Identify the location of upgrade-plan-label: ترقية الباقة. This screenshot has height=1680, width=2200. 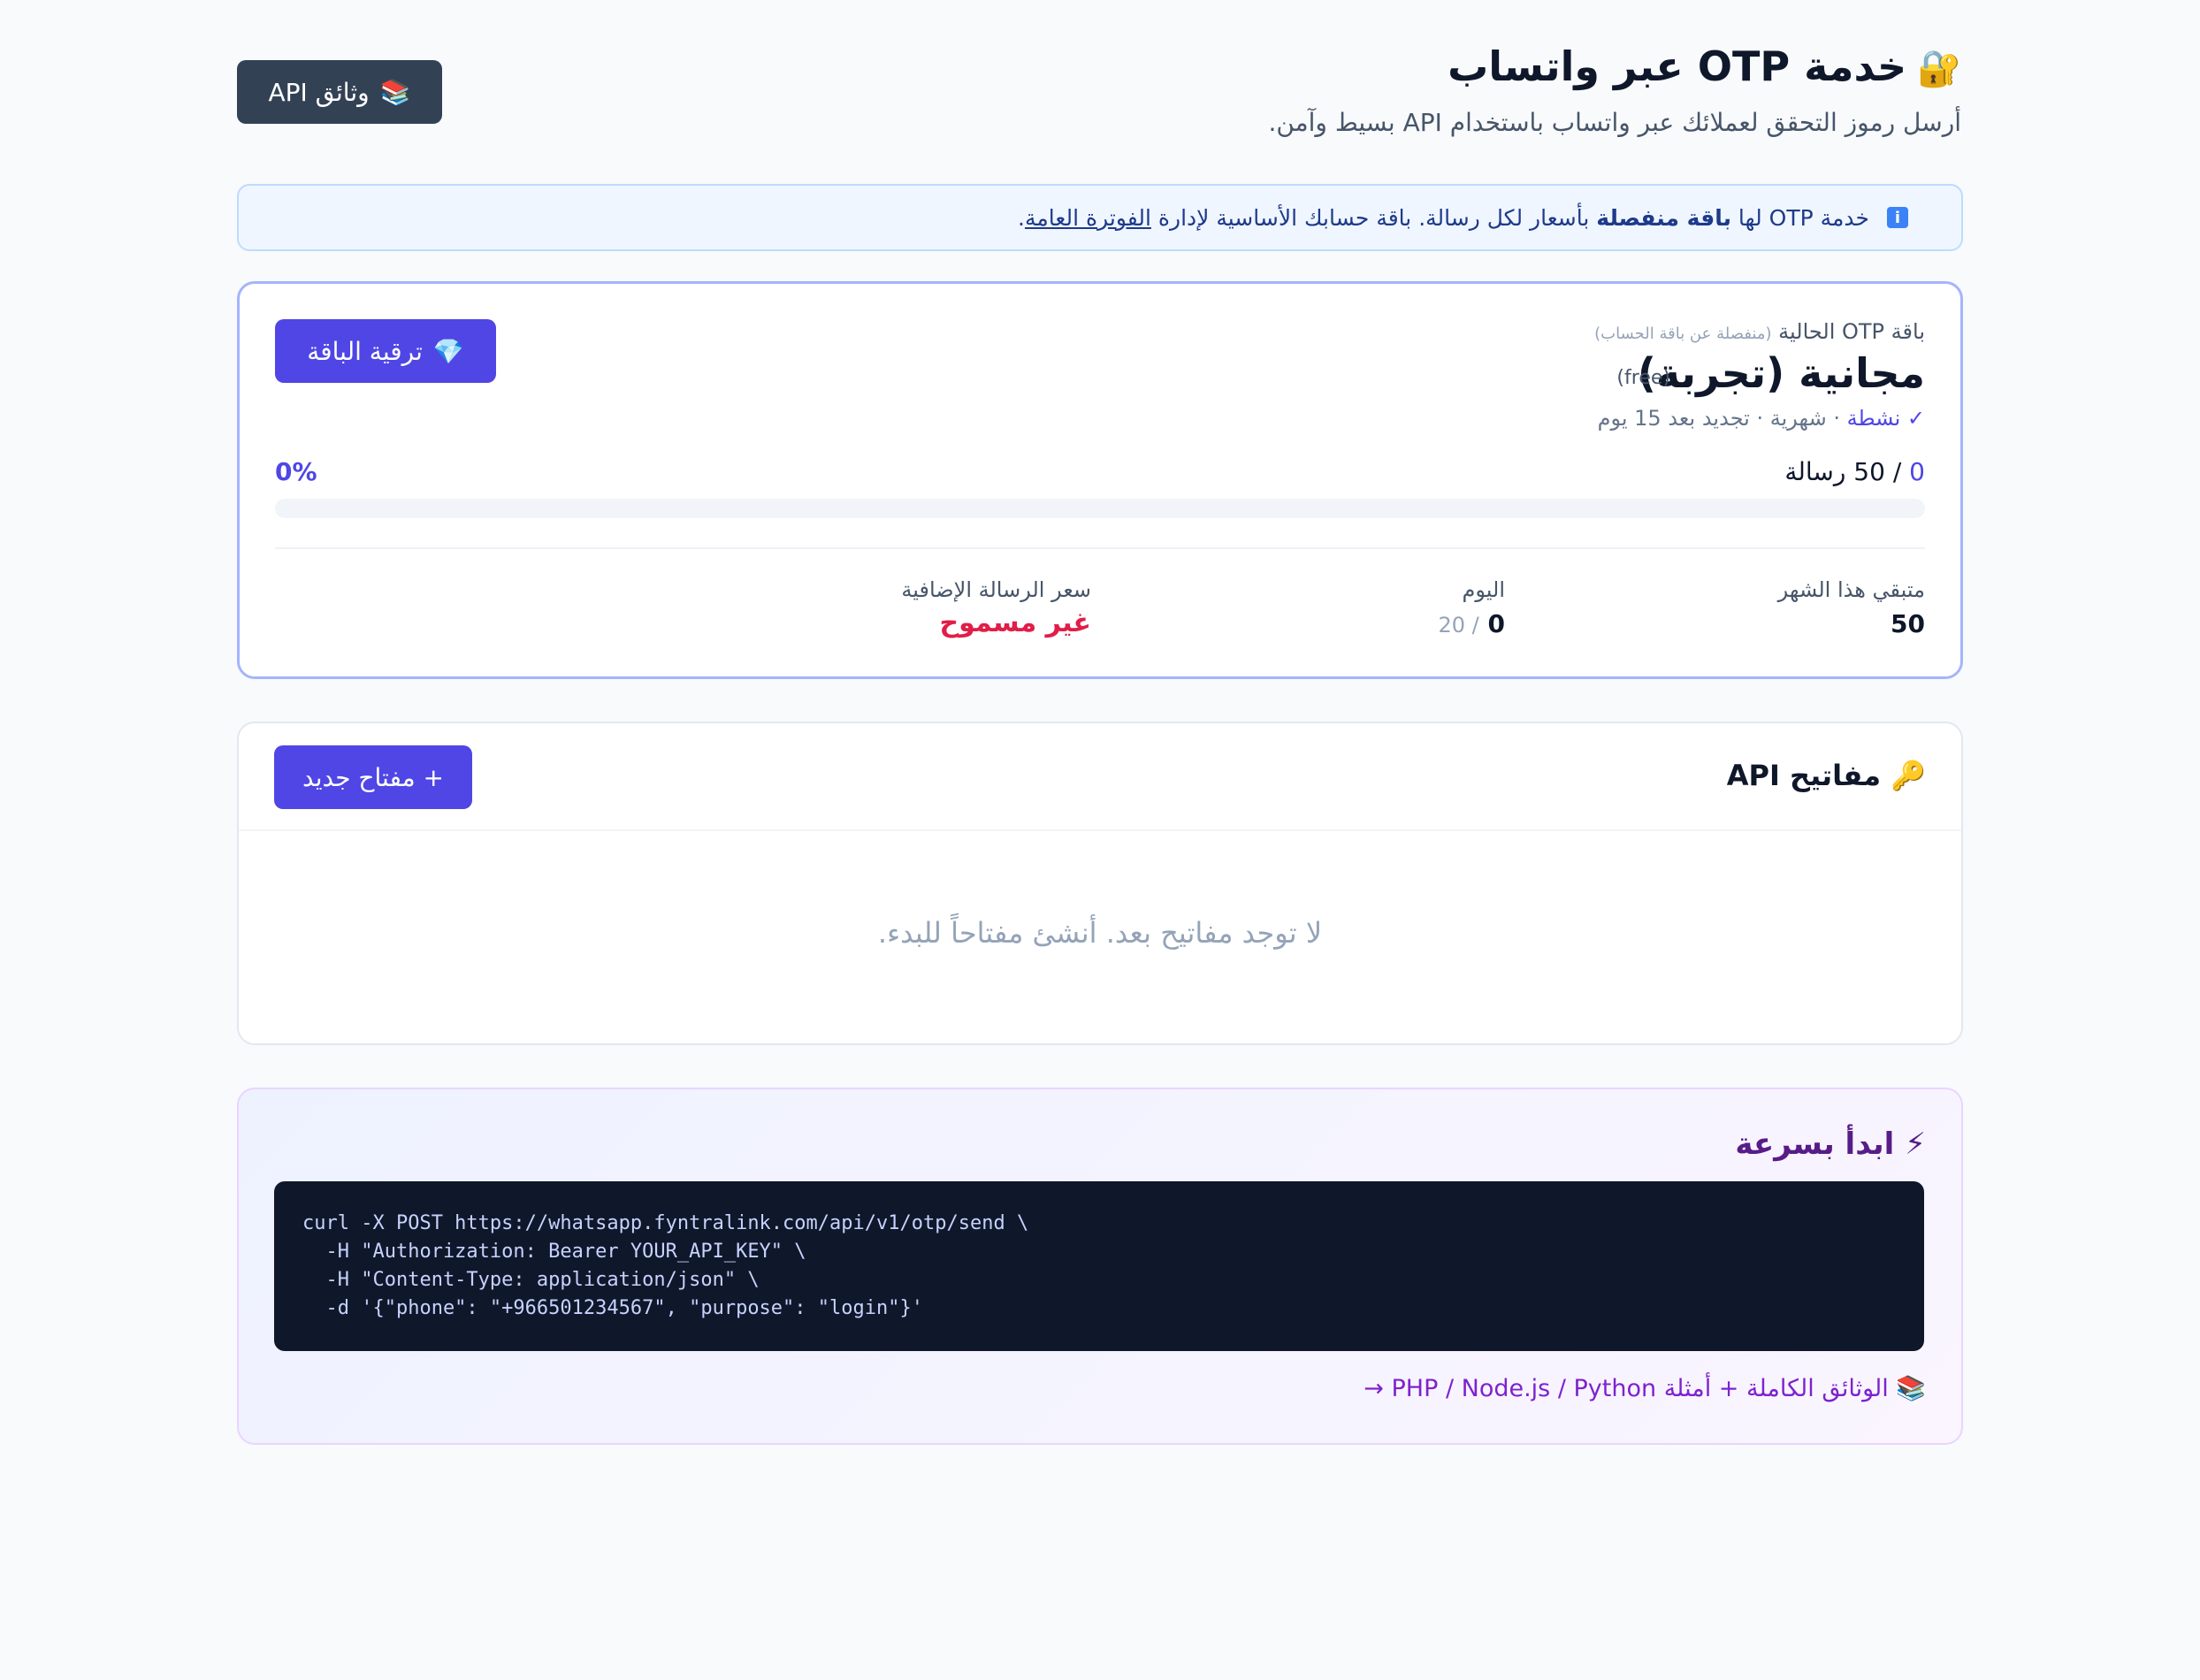
(365, 351).